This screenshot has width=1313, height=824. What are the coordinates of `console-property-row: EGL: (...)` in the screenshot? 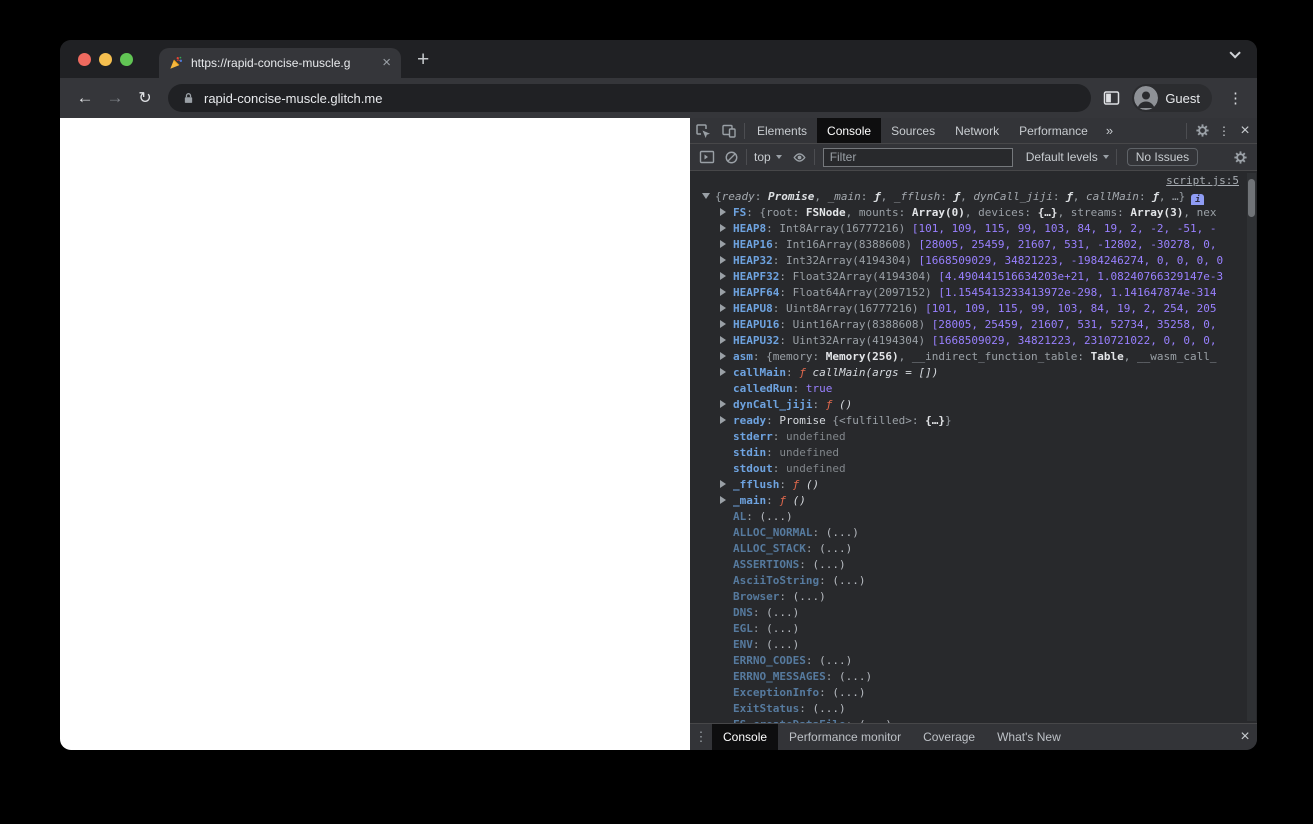 It's located at (973, 629).